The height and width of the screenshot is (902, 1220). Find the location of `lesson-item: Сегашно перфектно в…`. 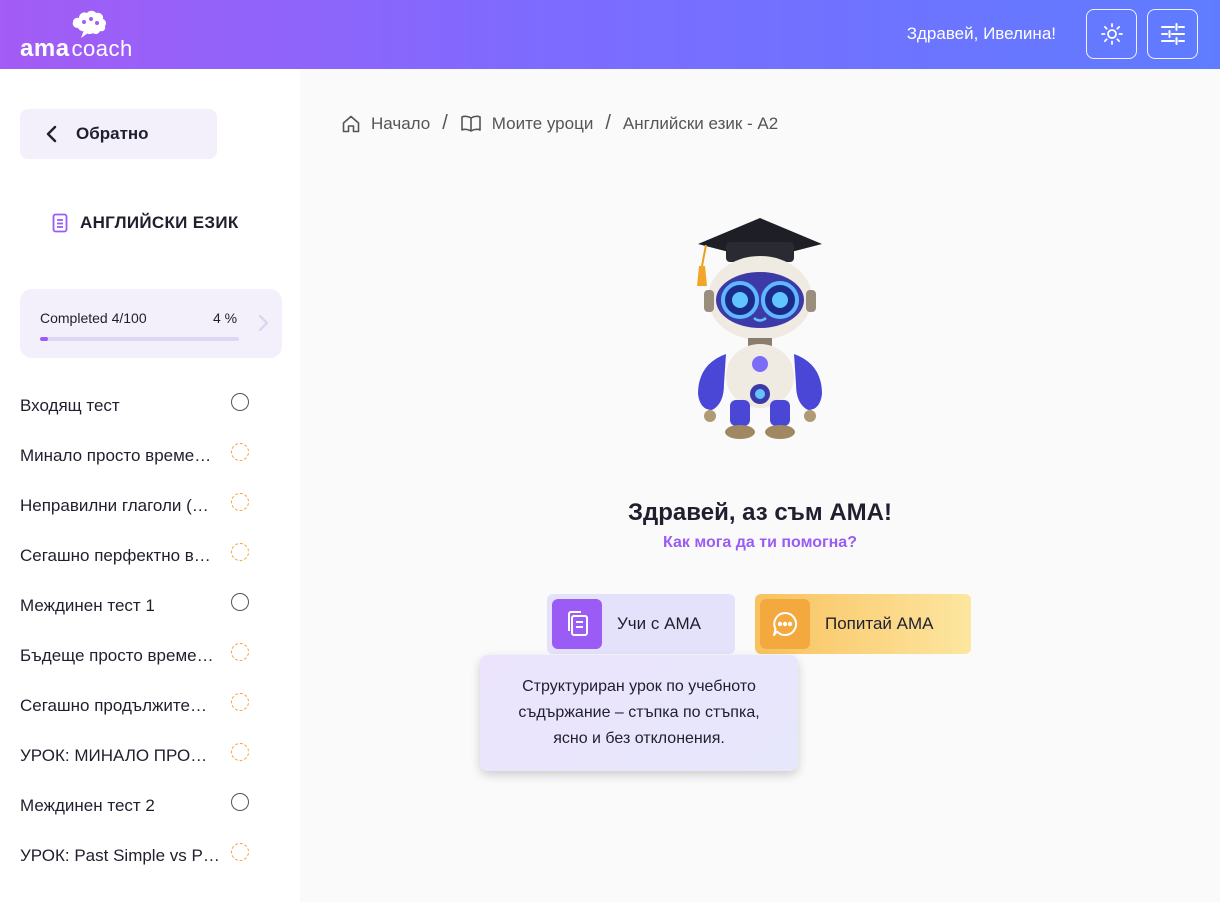

lesson-item: Сегашно перфектно в… is located at coordinates (140, 556).